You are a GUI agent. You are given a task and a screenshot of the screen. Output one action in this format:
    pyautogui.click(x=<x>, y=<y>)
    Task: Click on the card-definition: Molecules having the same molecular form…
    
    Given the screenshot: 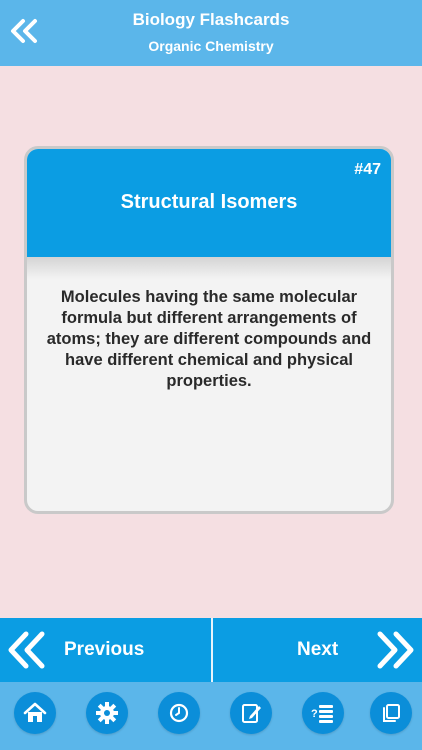 What is the action you would take?
    pyautogui.click(x=209, y=339)
    